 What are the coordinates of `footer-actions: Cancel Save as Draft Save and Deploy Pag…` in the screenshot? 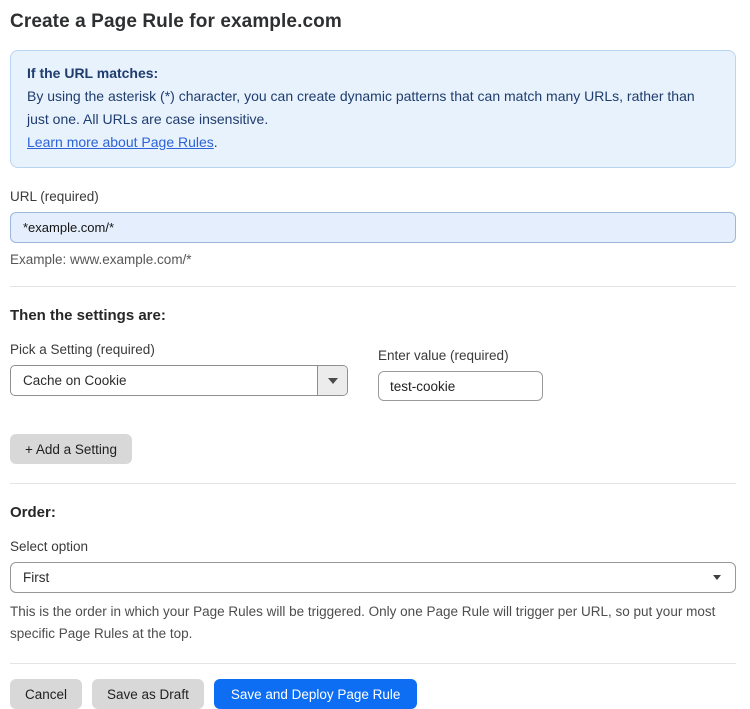 It's located at (373, 694).